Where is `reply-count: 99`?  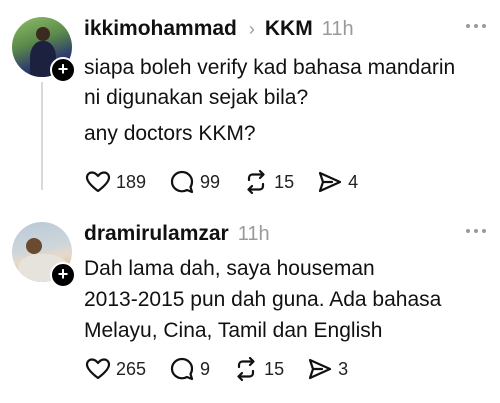 reply-count: 99 is located at coordinates (210, 181).